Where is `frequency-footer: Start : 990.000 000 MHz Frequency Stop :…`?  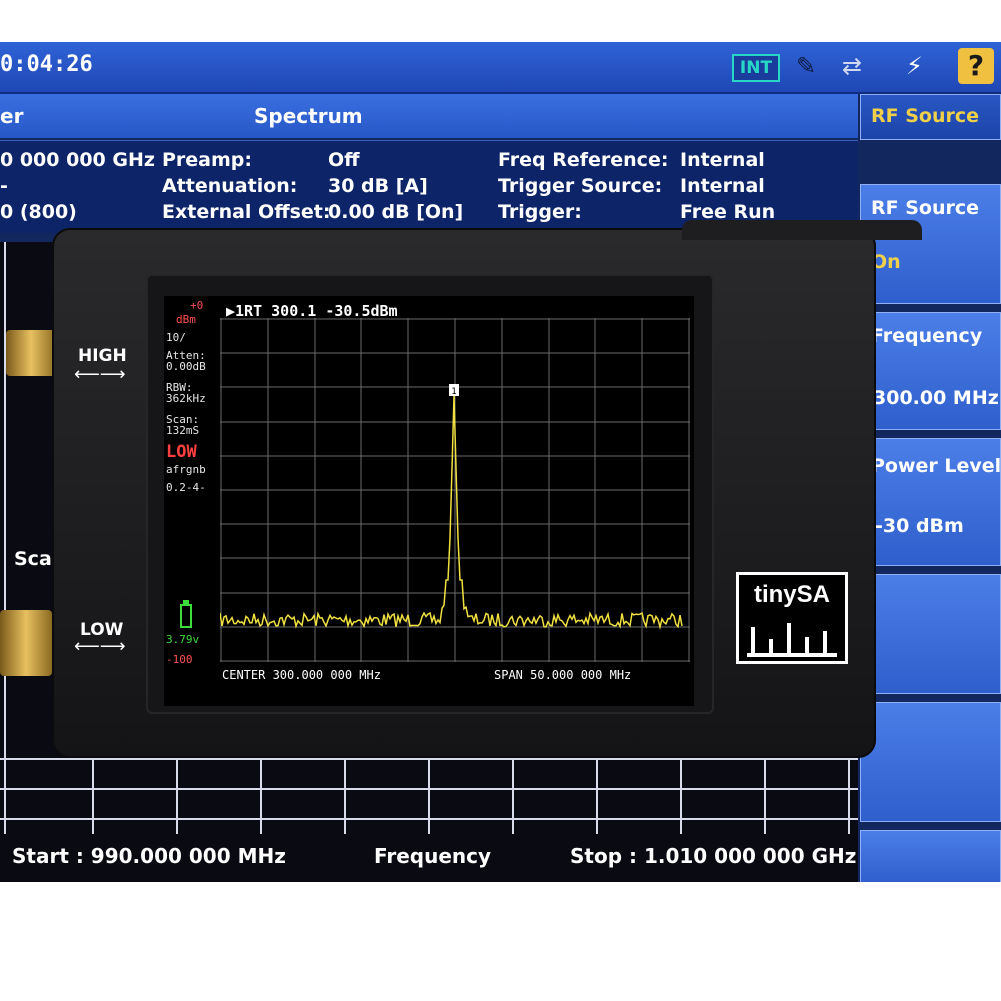 frequency-footer: Start : 990.000 000 MHz Frequency Stop :… is located at coordinates (429, 858).